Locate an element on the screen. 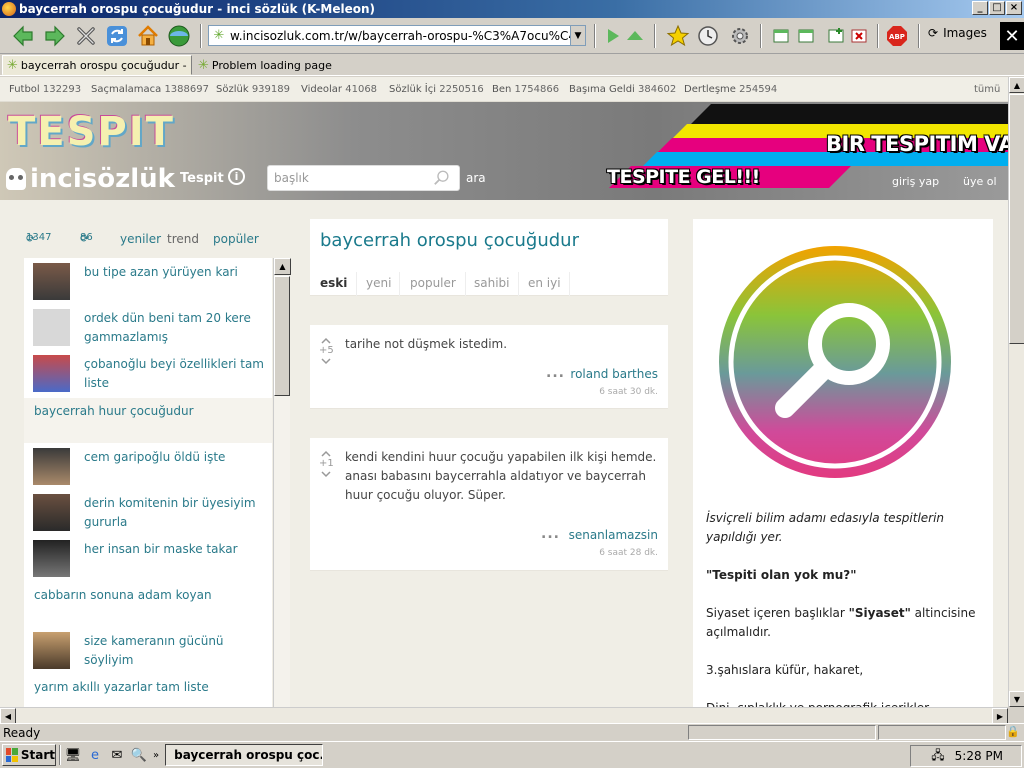 The image size is (1024, 768). sort-tab-sahibi: sahibi is located at coordinates (492, 283).